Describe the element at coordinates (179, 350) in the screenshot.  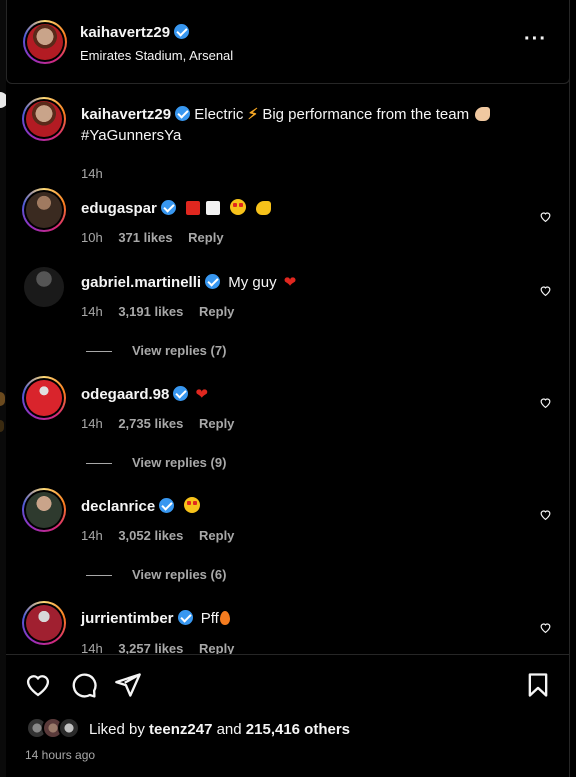
I see `view-replies-label: View replies (7)` at that location.